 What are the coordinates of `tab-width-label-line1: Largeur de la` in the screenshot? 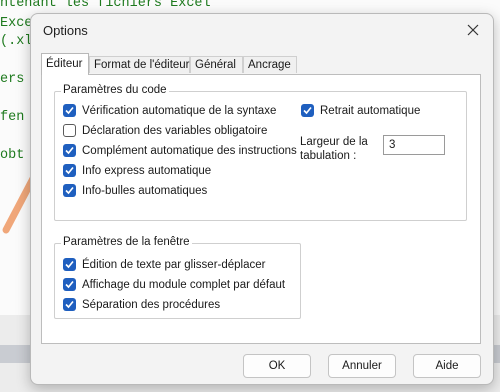 It's located at (334, 142).